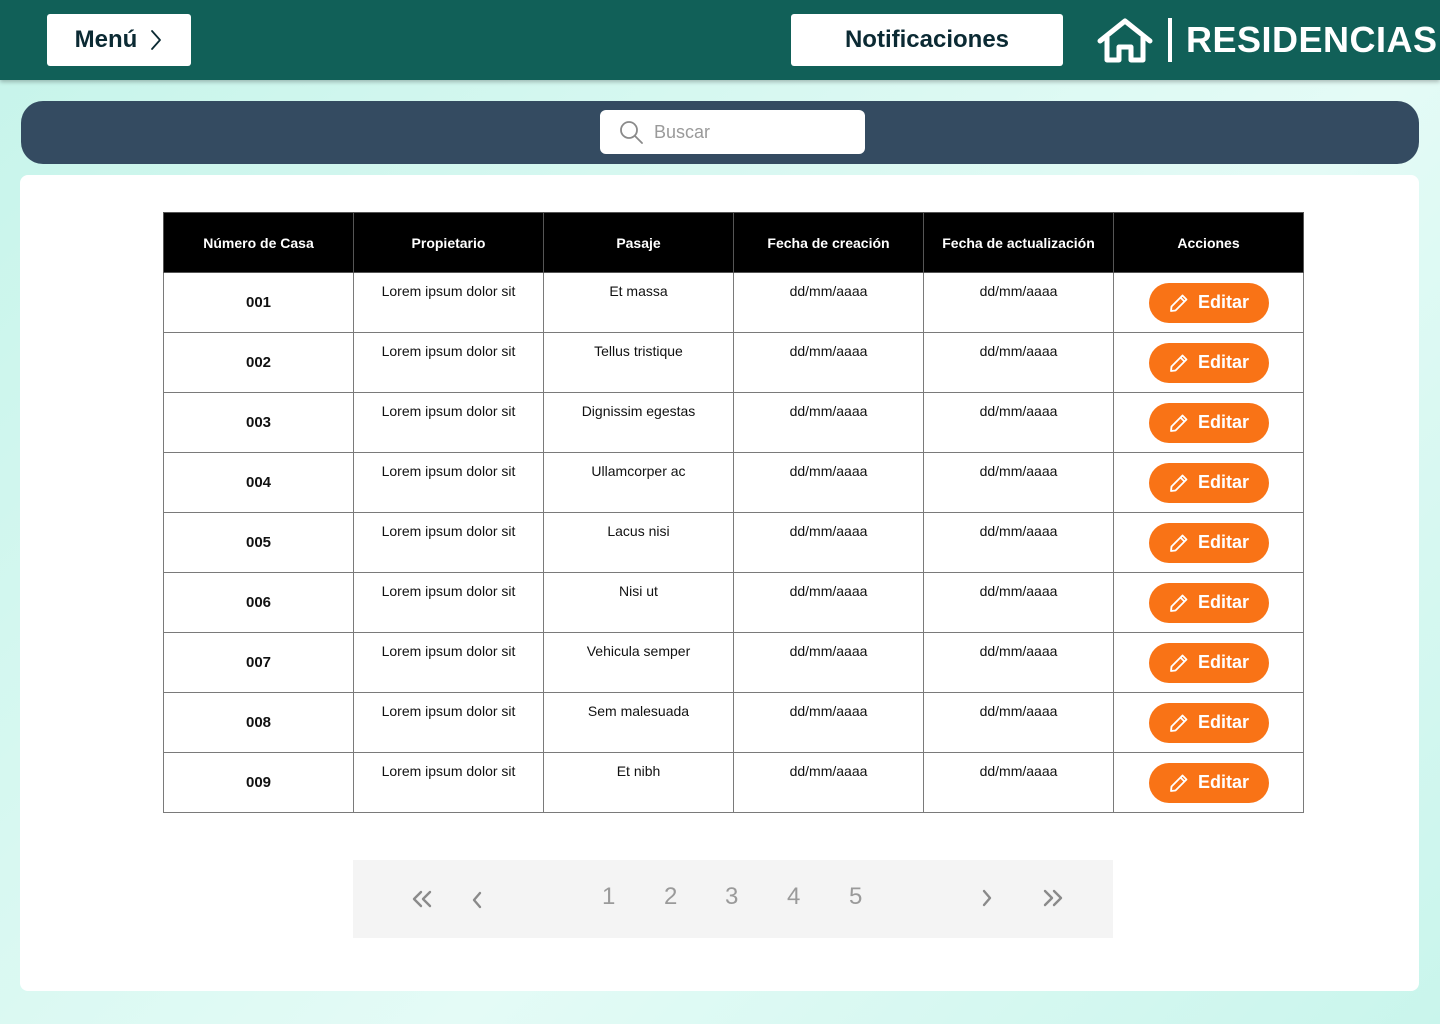 The image size is (1440, 1024). I want to click on passage-cell: Lacus nisi, so click(638, 542).